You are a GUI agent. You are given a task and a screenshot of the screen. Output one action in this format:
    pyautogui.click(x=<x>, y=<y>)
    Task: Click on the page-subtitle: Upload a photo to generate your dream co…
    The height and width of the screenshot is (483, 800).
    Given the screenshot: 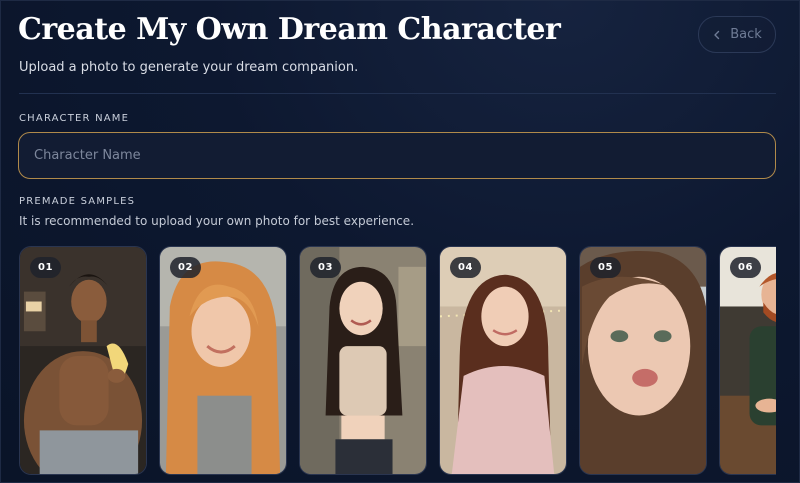 What is the action you would take?
    pyautogui.click(x=189, y=67)
    